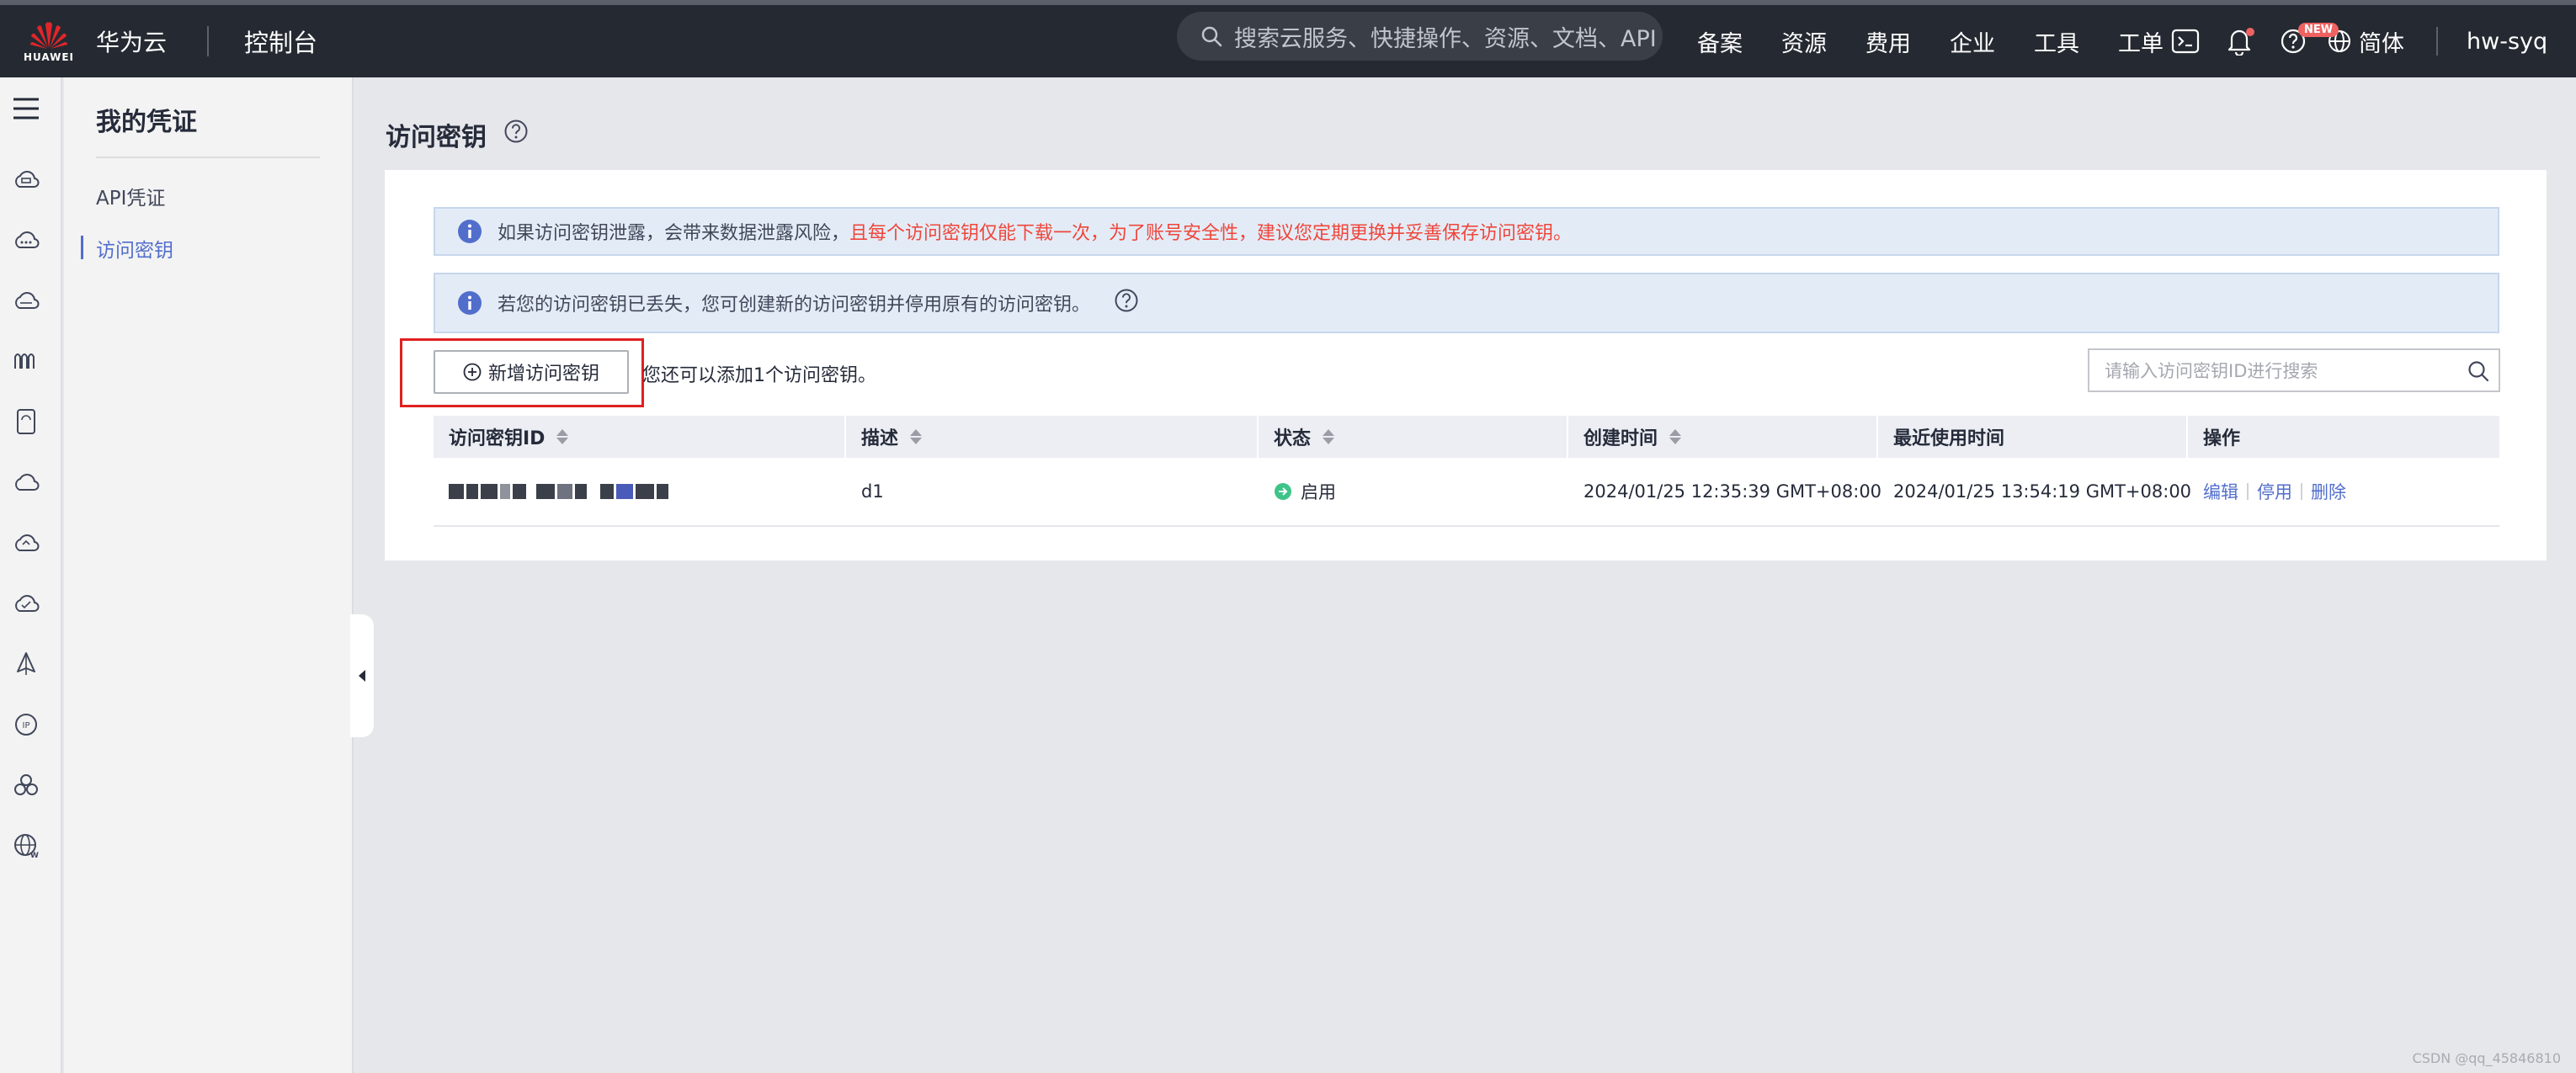 The height and width of the screenshot is (1073, 2576). I want to click on column-label: 操作, so click(2222, 438).